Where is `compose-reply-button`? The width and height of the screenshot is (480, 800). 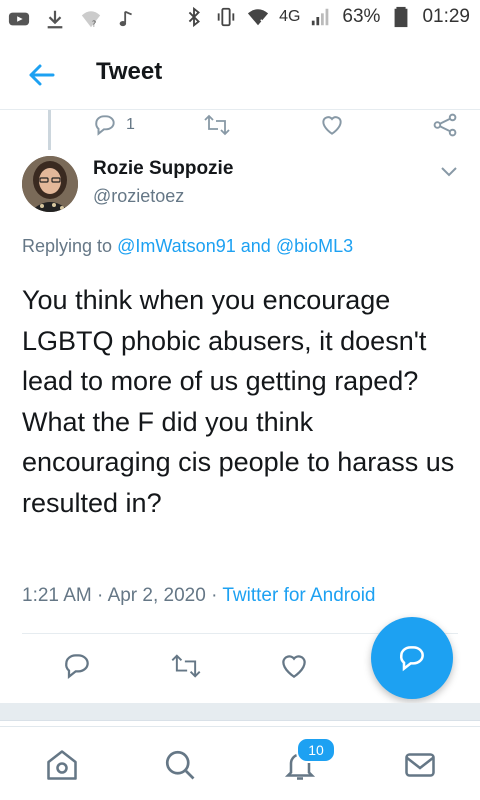 compose-reply-button is located at coordinates (412, 658).